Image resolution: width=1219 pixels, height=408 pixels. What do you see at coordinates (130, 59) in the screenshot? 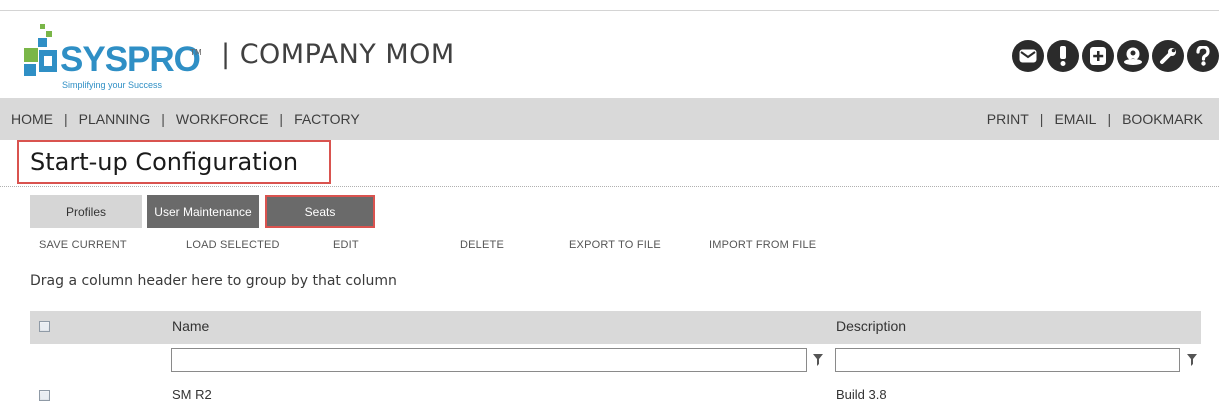
I see `syspro-wordmark: SYSPRO` at bounding box center [130, 59].